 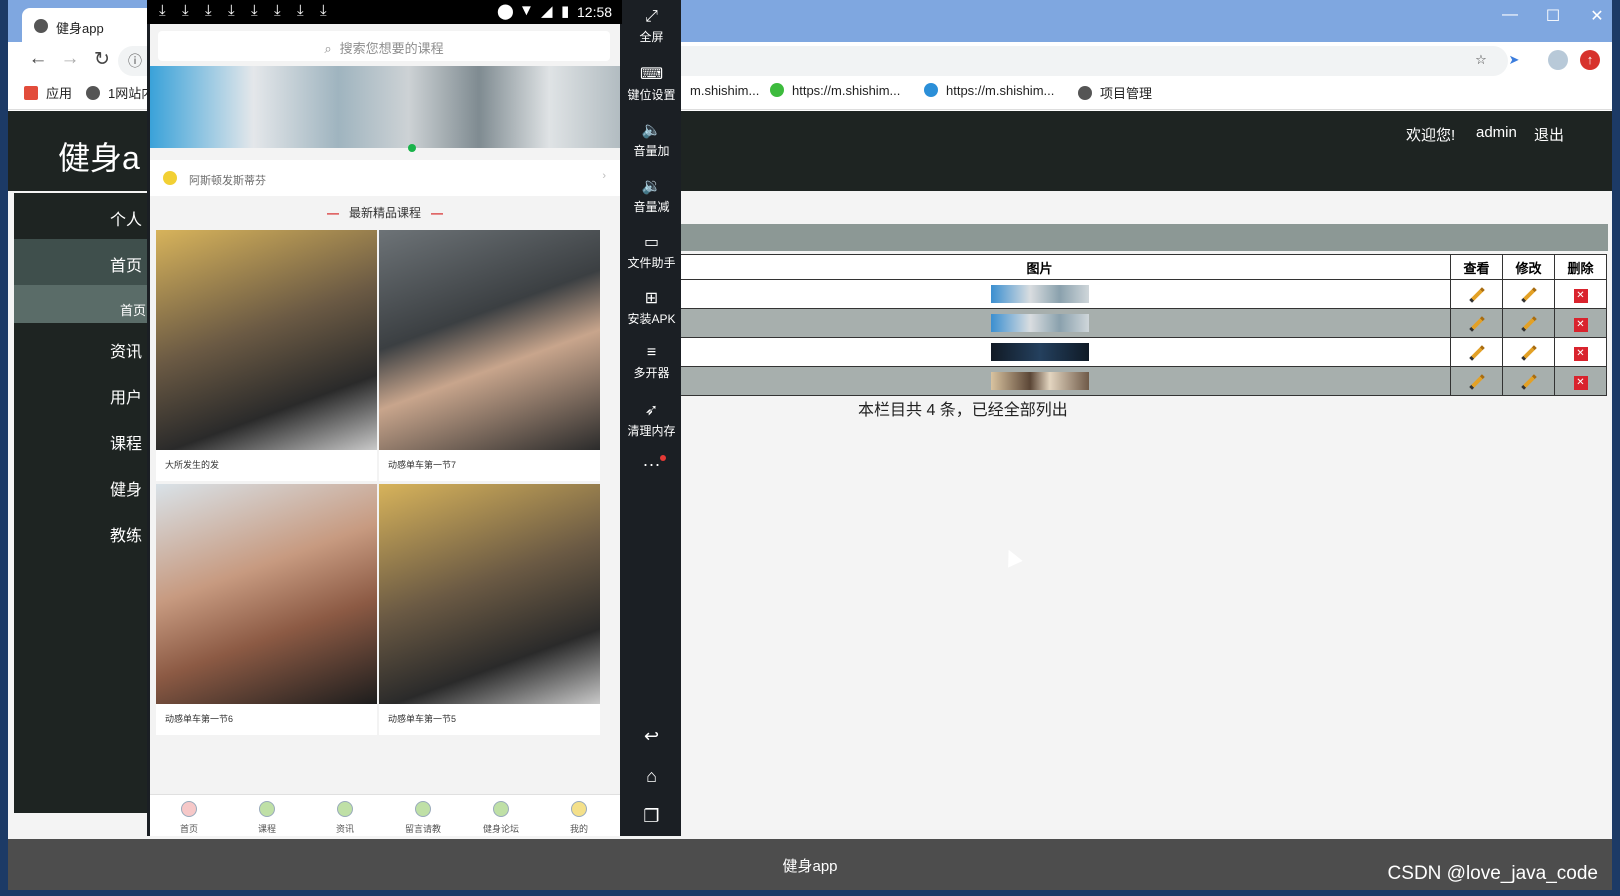 I want to click on nav-home: 首页, so click(x=189, y=815).